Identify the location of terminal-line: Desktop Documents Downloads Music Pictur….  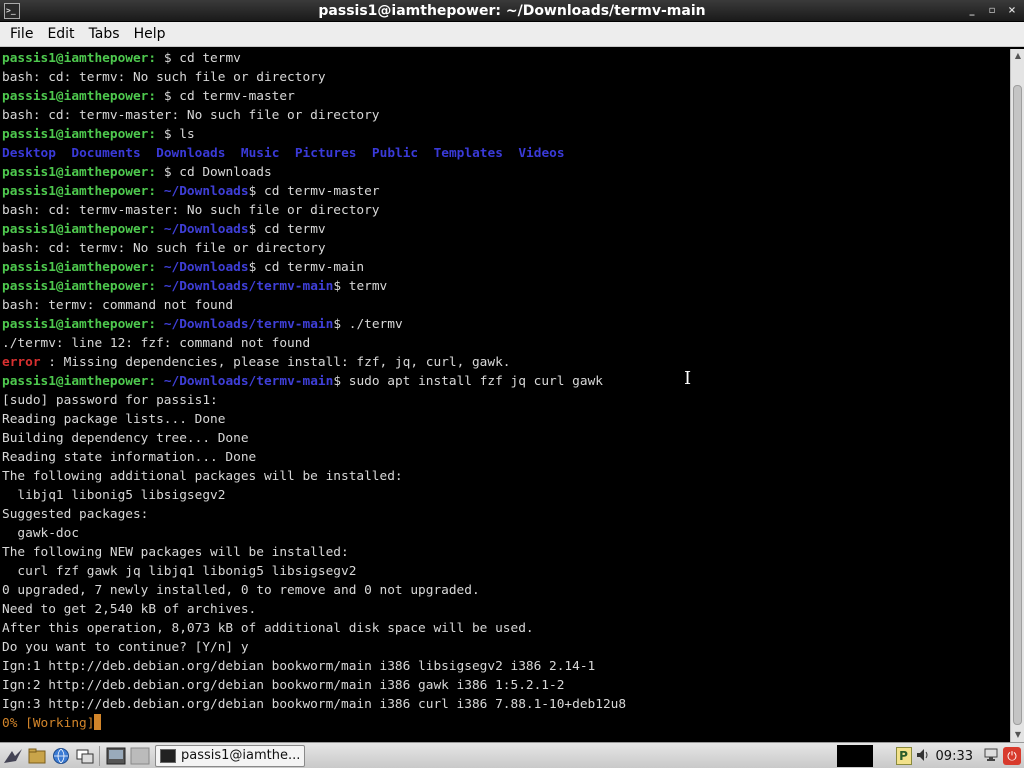
(506, 153).